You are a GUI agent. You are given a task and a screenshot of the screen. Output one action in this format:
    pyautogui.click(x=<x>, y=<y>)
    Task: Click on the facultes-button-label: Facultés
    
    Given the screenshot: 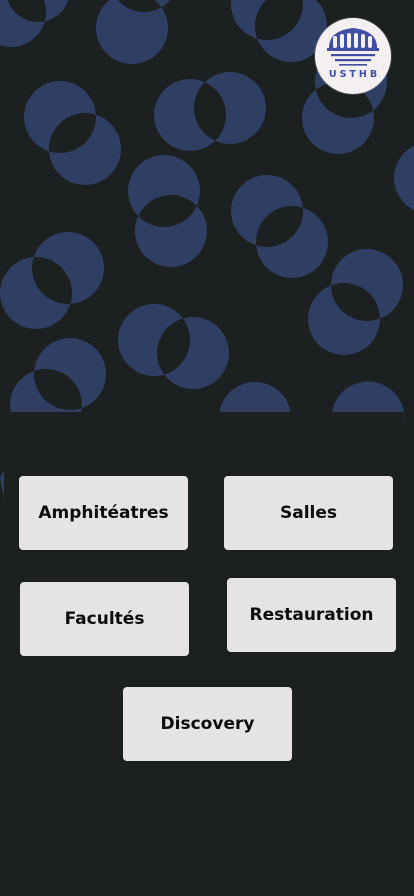 What is the action you would take?
    pyautogui.click(x=104, y=619)
    